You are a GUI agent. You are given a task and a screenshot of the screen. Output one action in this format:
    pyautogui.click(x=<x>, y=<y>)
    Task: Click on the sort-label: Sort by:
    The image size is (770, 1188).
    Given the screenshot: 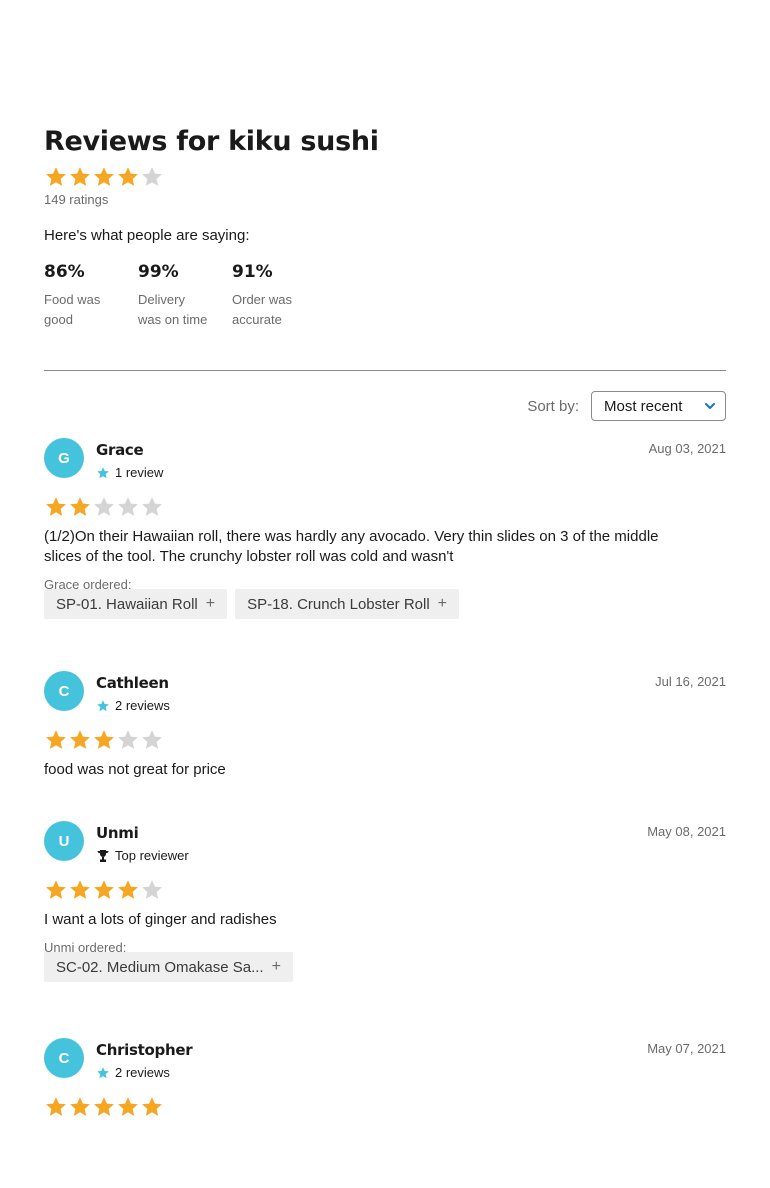 What is the action you would take?
    pyautogui.click(x=553, y=406)
    